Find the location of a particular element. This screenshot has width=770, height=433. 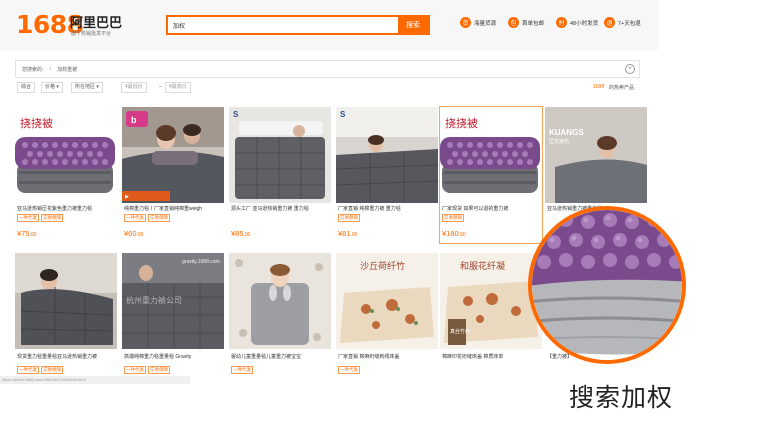

price-dash: – is located at coordinates (160, 87).